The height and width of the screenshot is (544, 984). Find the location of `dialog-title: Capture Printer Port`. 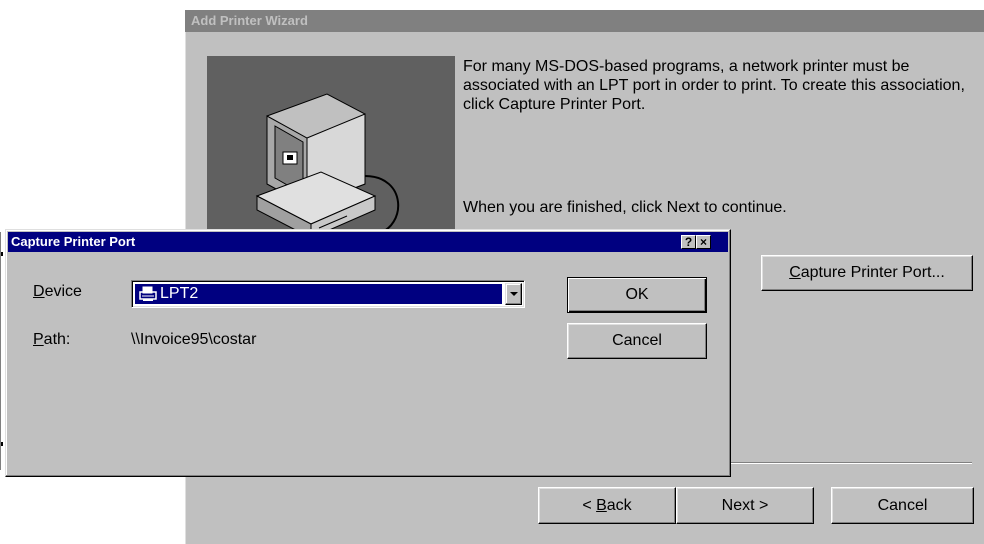

dialog-title: Capture Printer Port is located at coordinates (73, 241).